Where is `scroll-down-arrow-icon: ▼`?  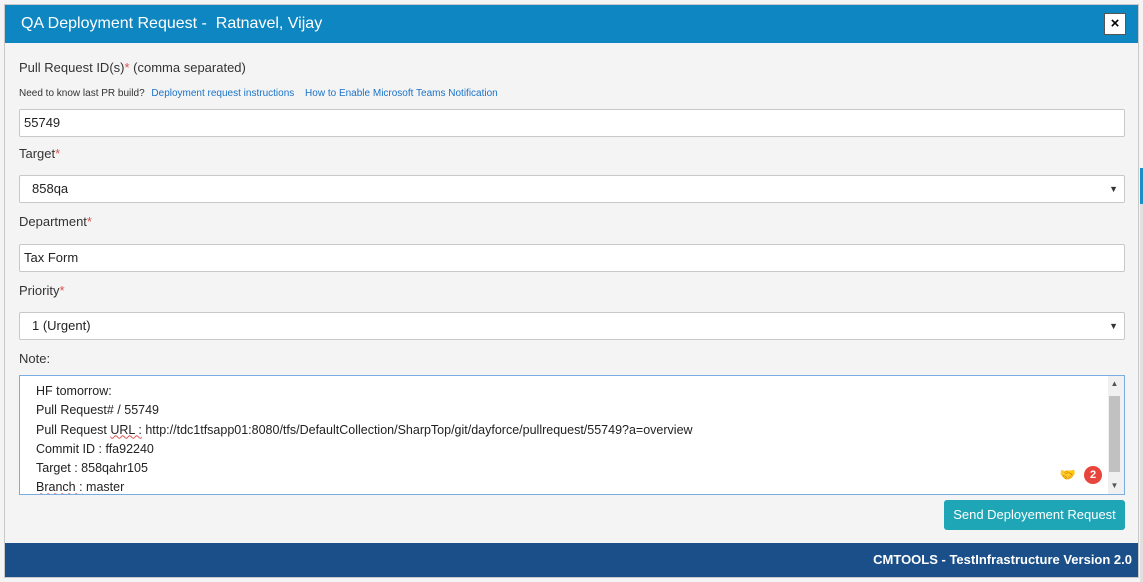 scroll-down-arrow-icon: ▼ is located at coordinates (1114, 486).